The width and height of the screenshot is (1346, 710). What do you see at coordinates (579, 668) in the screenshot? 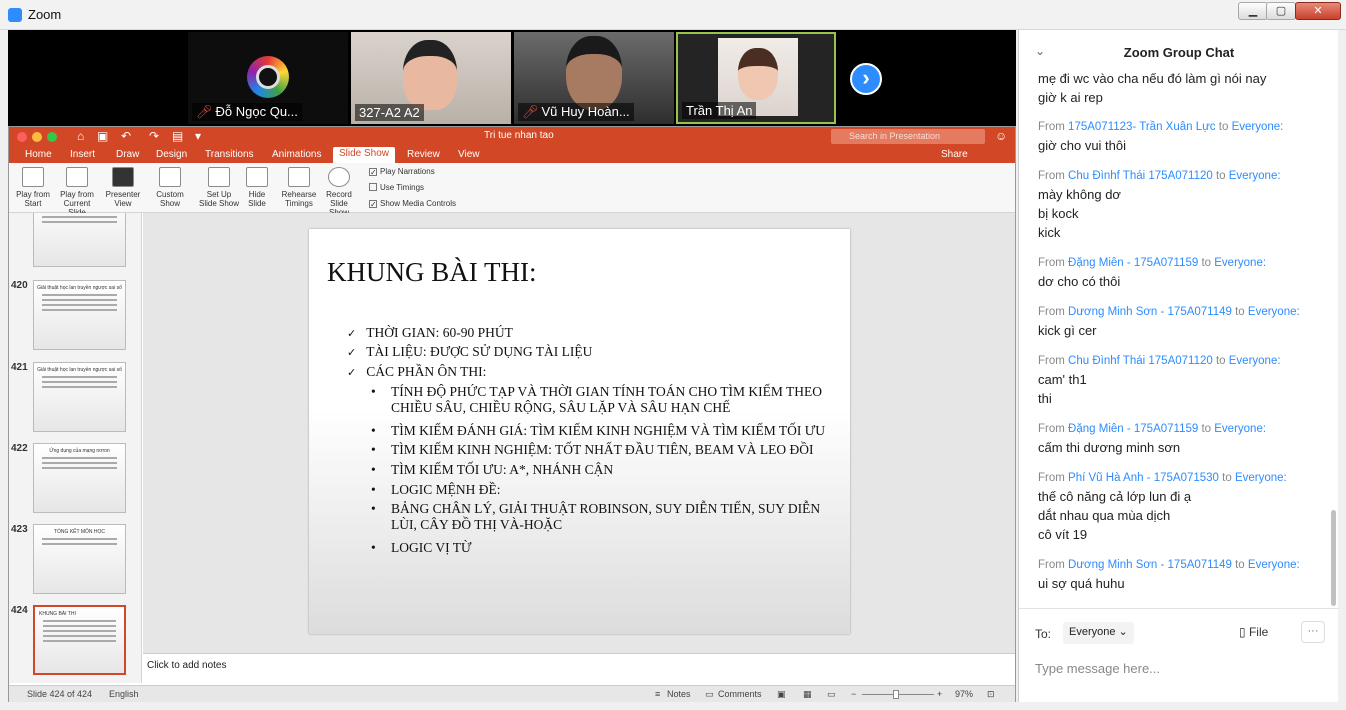
I see `notes-pane: Click to add notes` at bounding box center [579, 668].